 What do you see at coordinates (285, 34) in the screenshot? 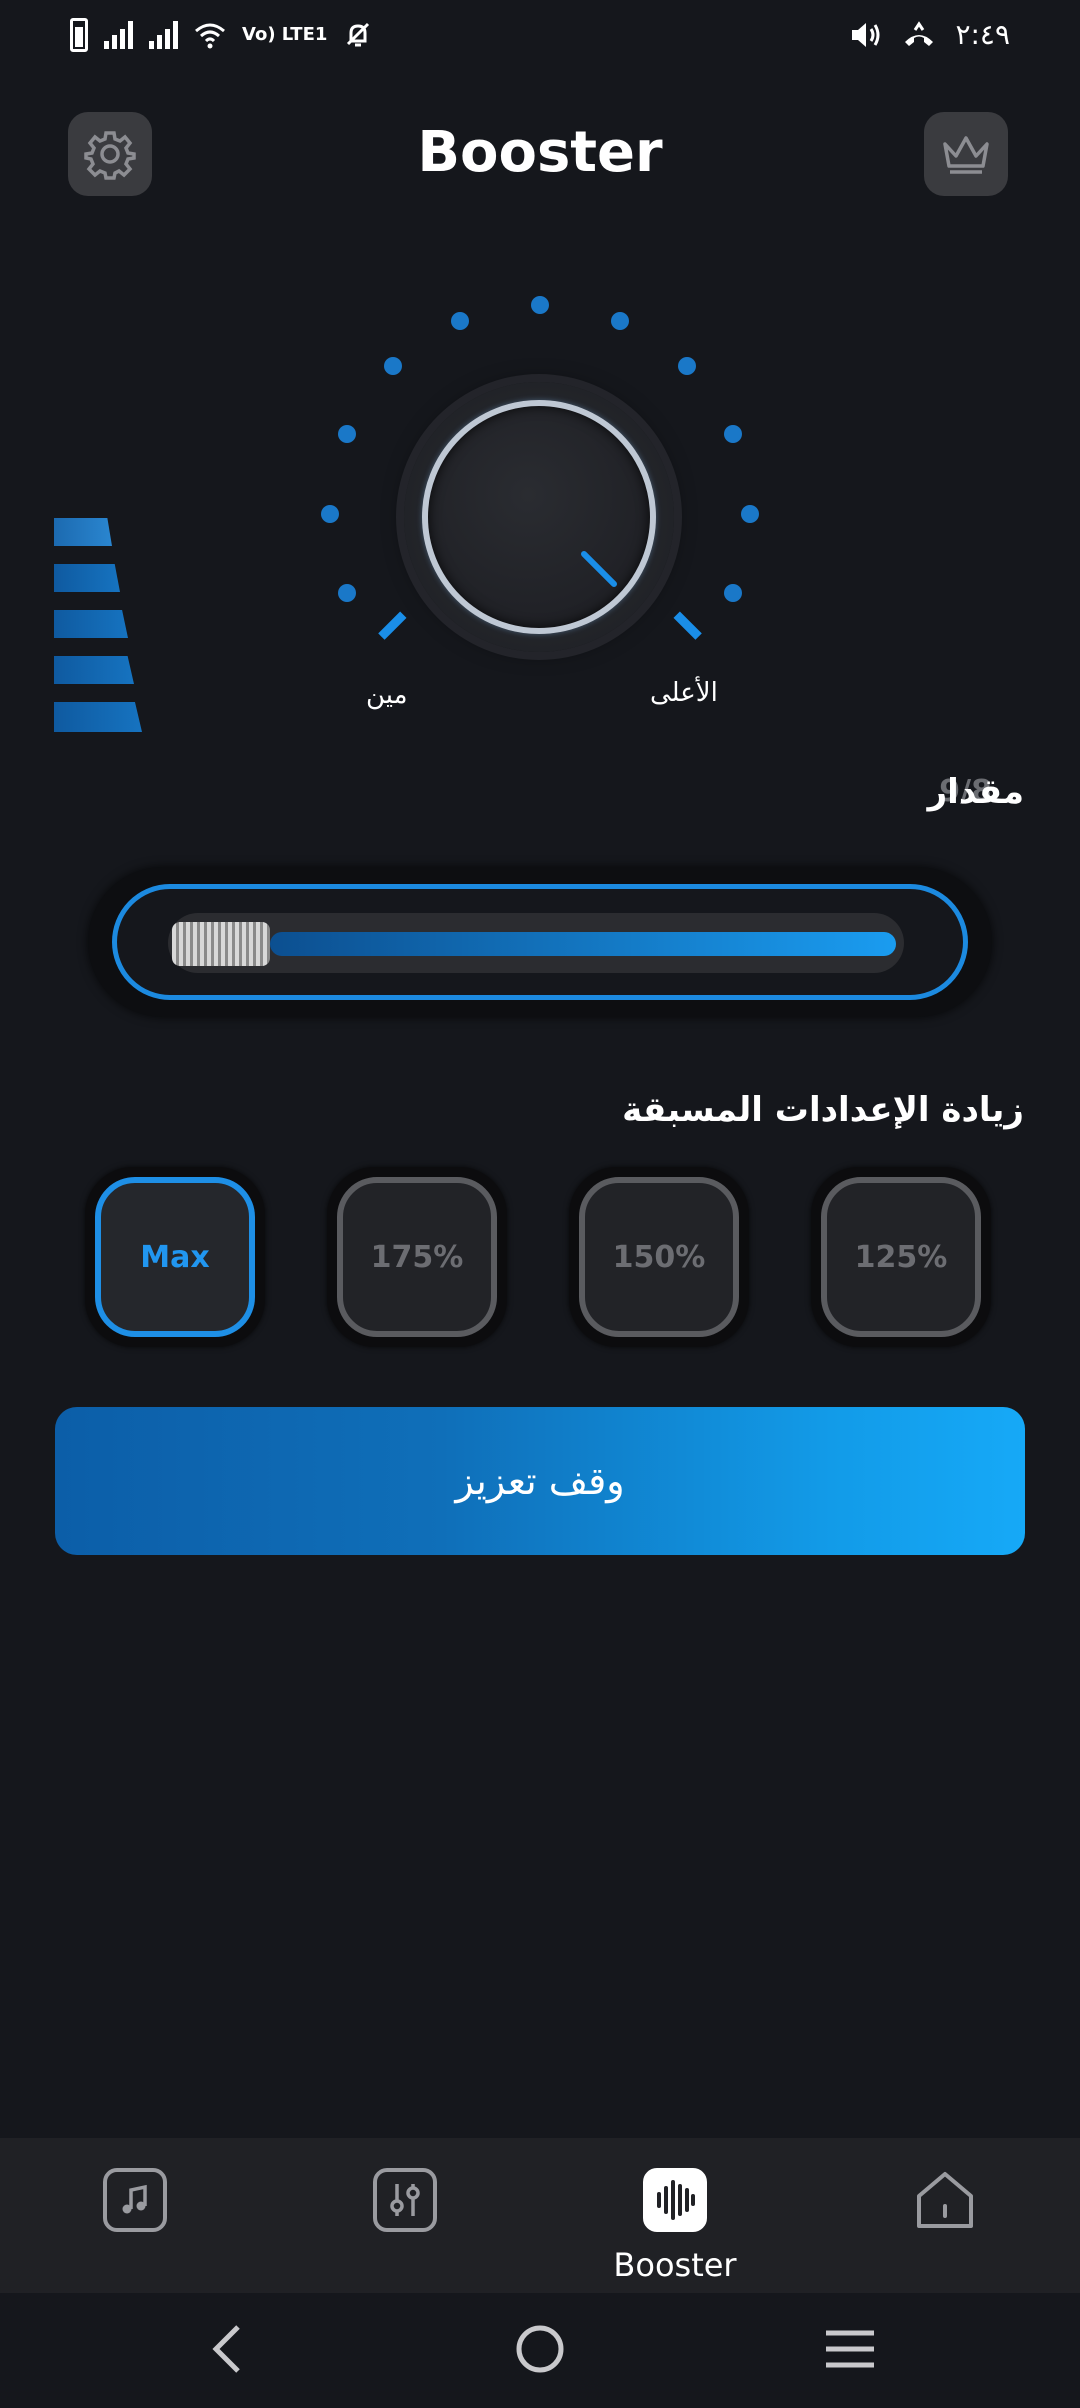
I see `volte-label: Vo) LTE1` at bounding box center [285, 34].